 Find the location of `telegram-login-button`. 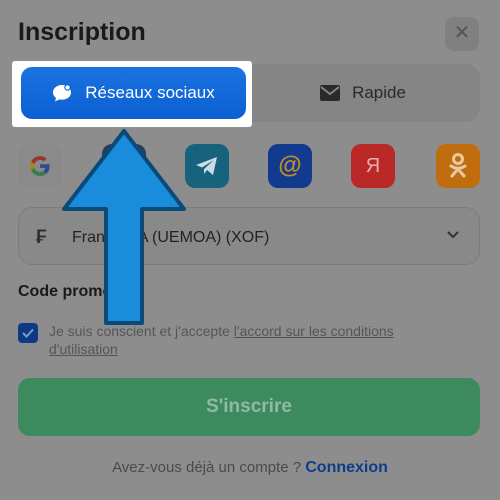

telegram-login-button is located at coordinates (207, 166).